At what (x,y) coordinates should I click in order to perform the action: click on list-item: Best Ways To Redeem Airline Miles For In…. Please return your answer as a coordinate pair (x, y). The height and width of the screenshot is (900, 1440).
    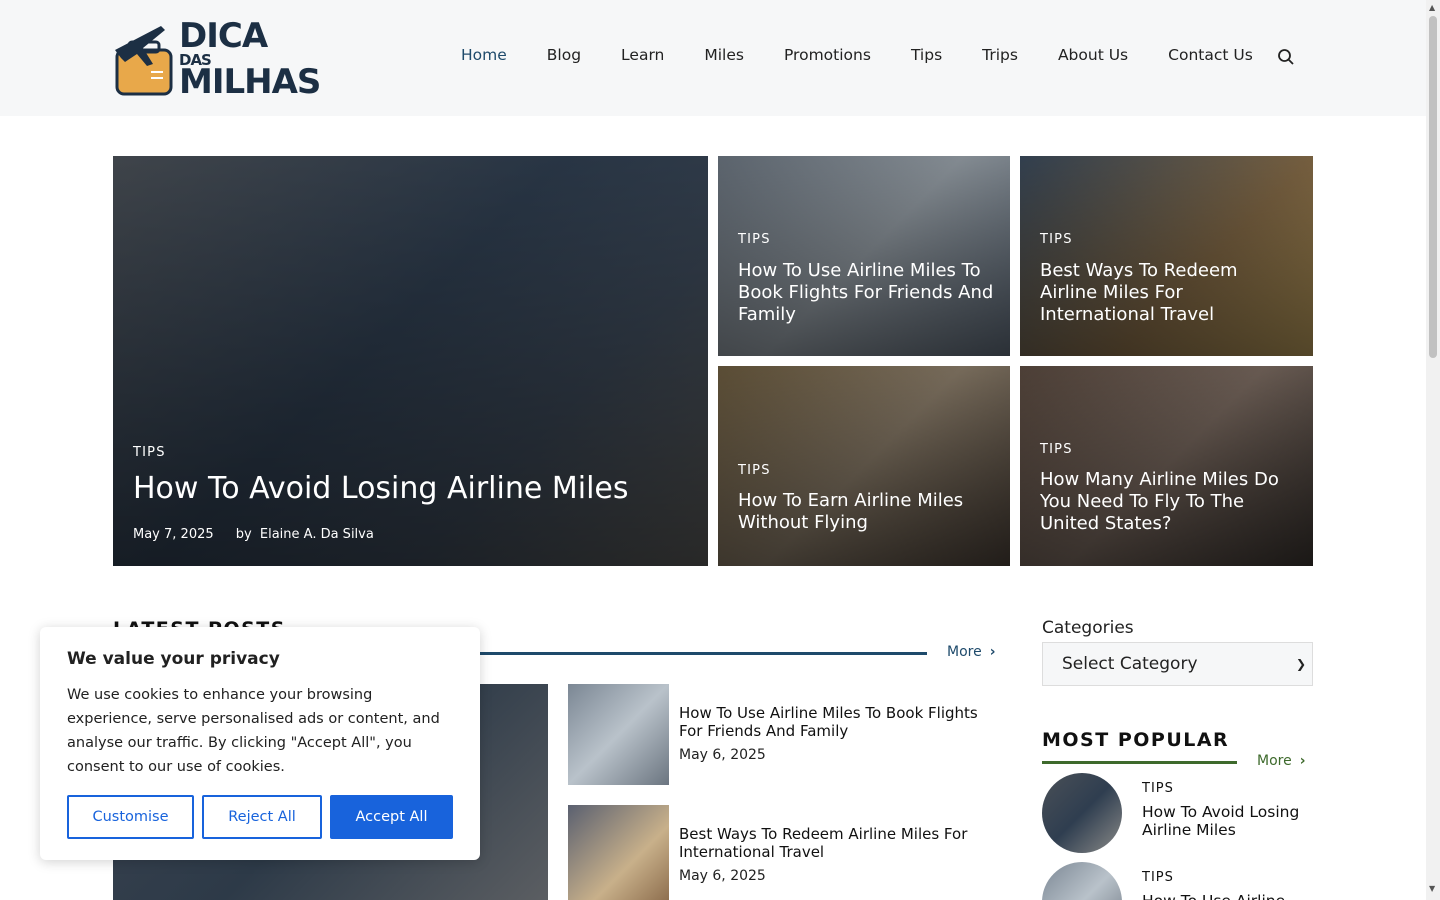
    Looking at the image, I should click on (788, 852).